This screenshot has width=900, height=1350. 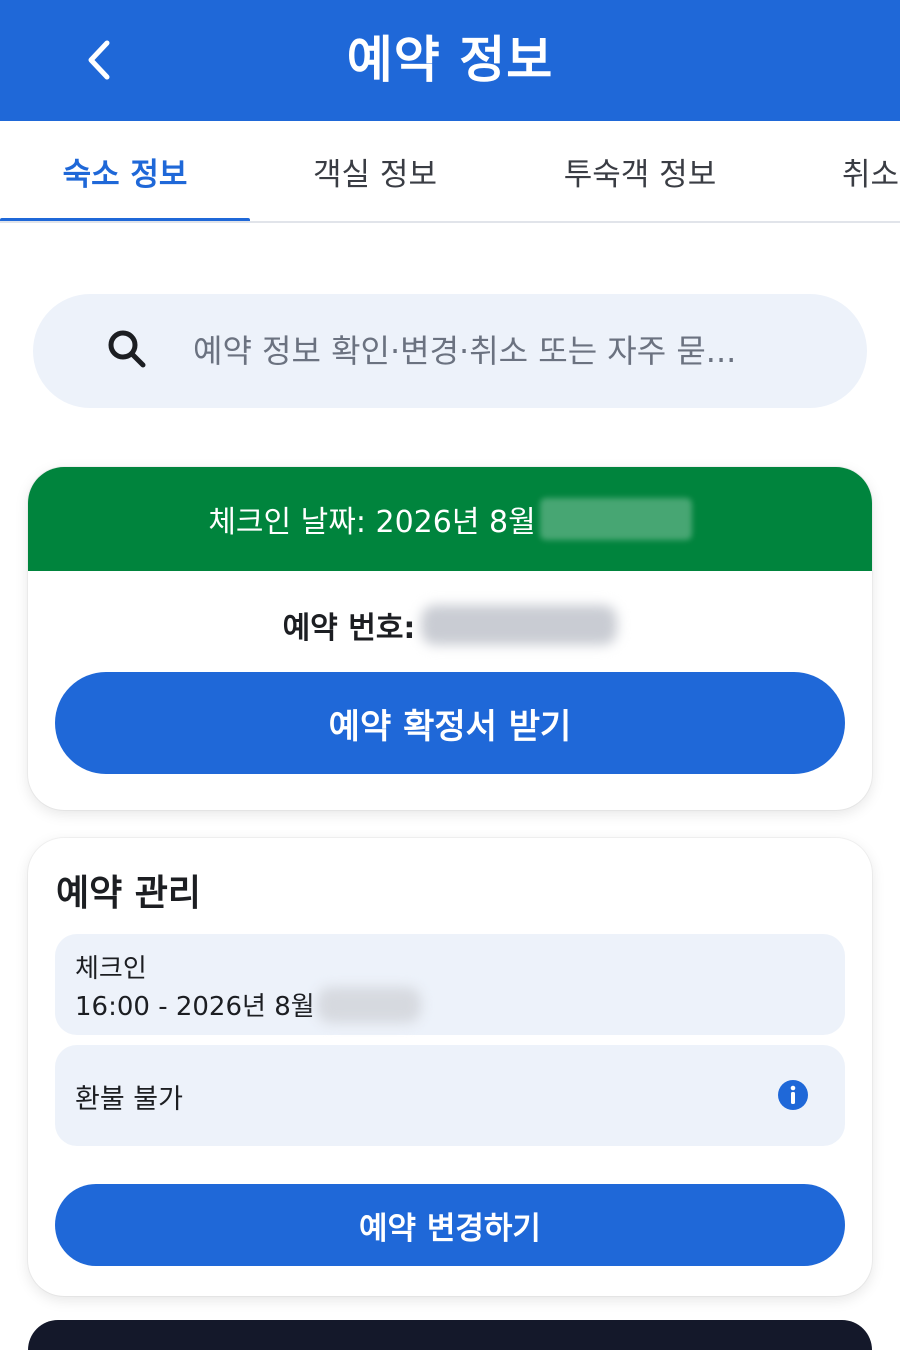 I want to click on checkin-info-box: 체크인 16:00 - 2026년 8월, so click(x=450, y=984).